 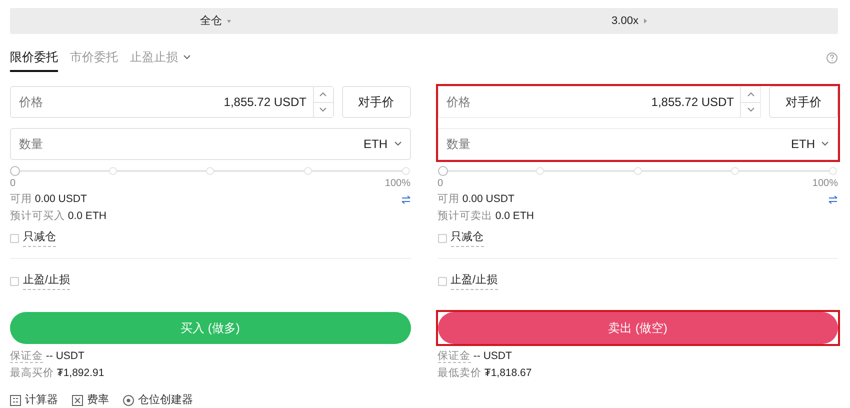 What do you see at coordinates (486, 216) in the screenshot?
I see `estimated-amount: 预计可卖出 0.0 ETH` at bounding box center [486, 216].